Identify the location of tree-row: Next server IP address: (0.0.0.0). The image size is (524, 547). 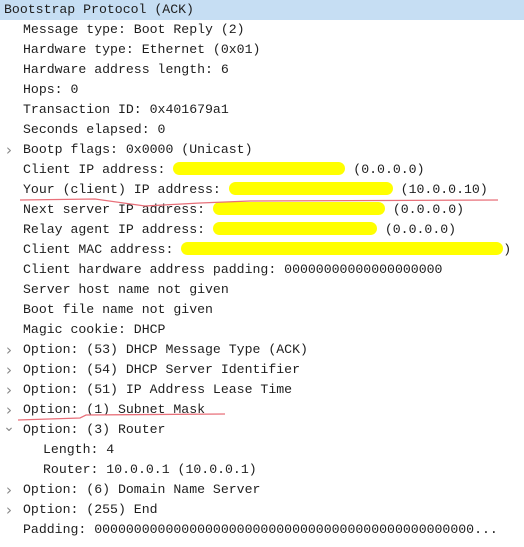
(262, 210).